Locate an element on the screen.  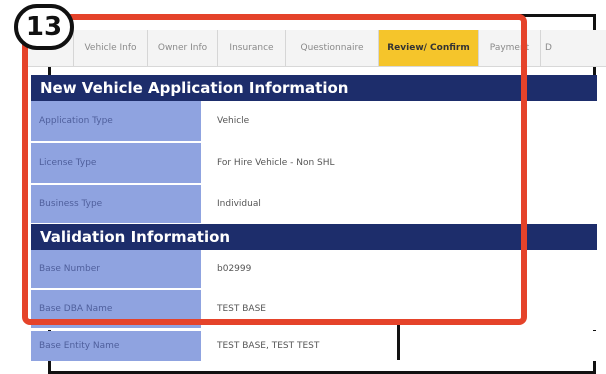
field-label: Base DBA Name is located at coordinates (116, 309).